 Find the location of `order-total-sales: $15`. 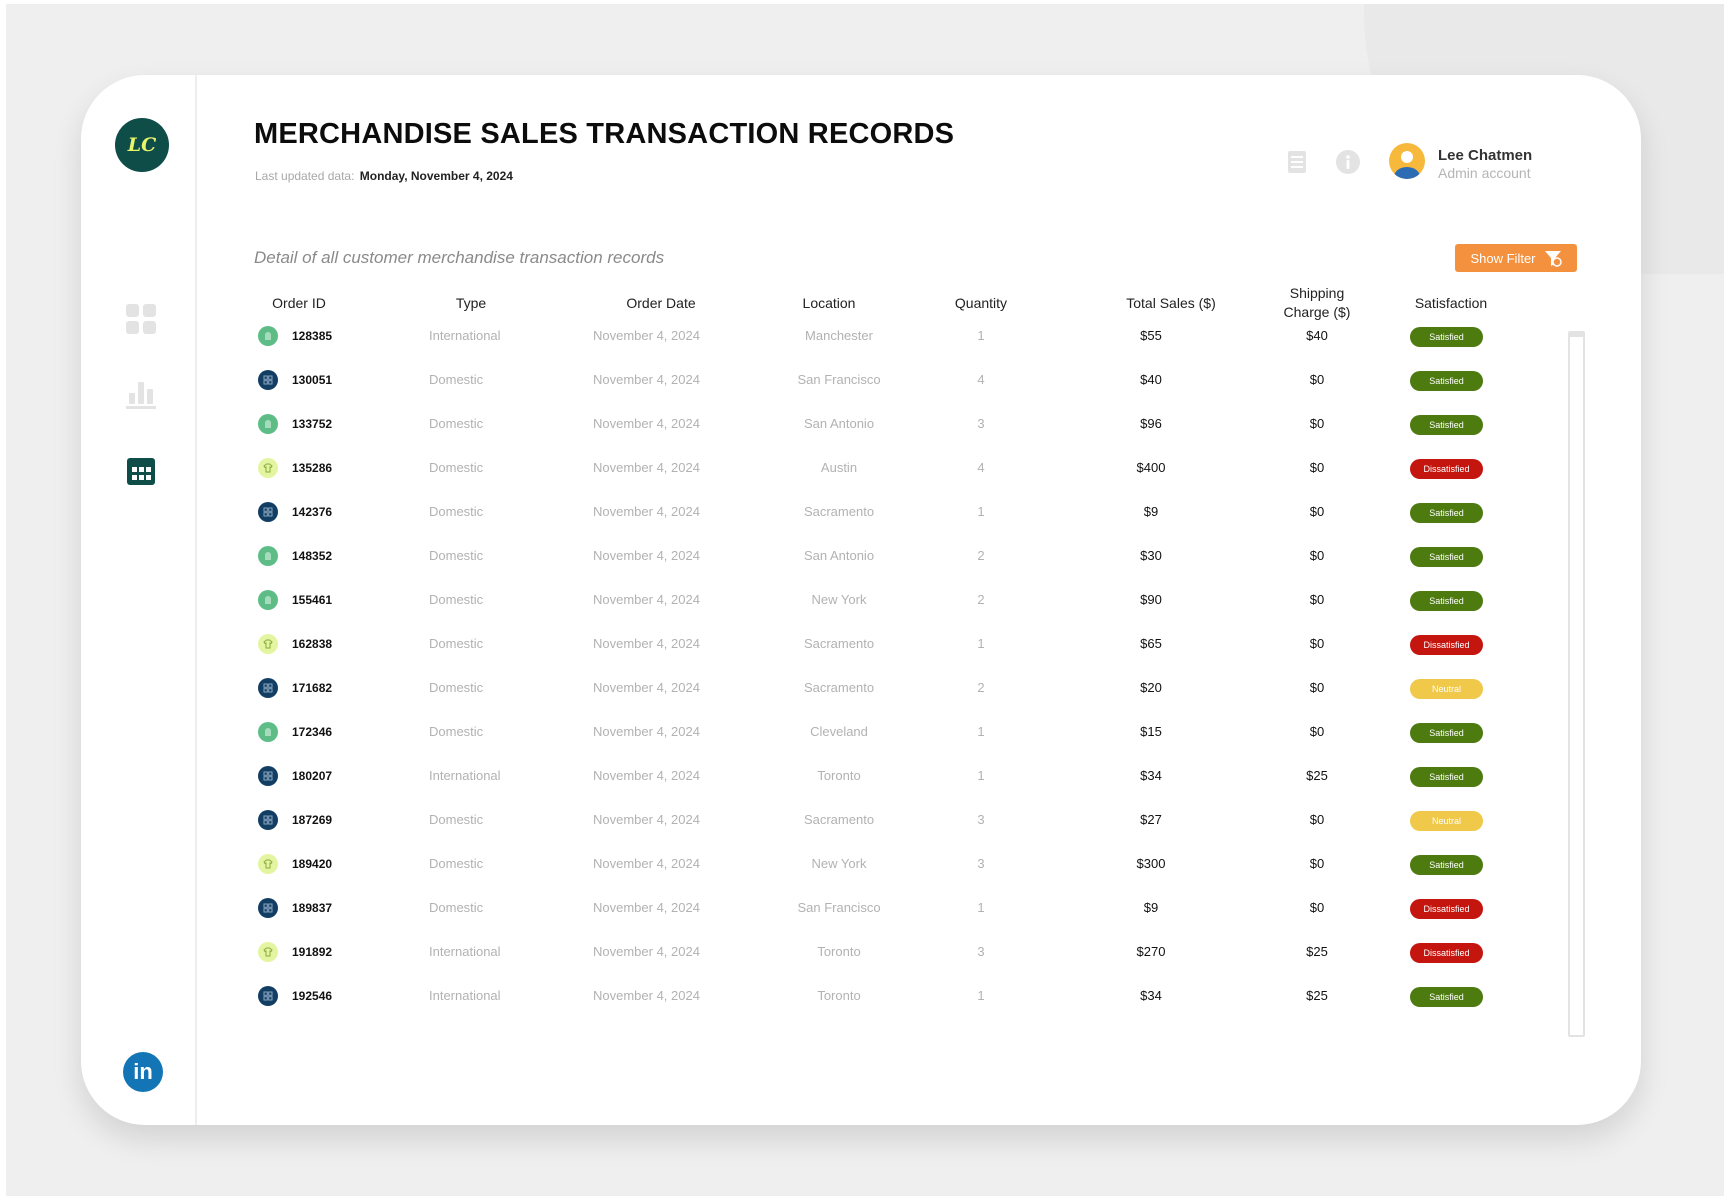

order-total-sales: $15 is located at coordinates (1151, 731).